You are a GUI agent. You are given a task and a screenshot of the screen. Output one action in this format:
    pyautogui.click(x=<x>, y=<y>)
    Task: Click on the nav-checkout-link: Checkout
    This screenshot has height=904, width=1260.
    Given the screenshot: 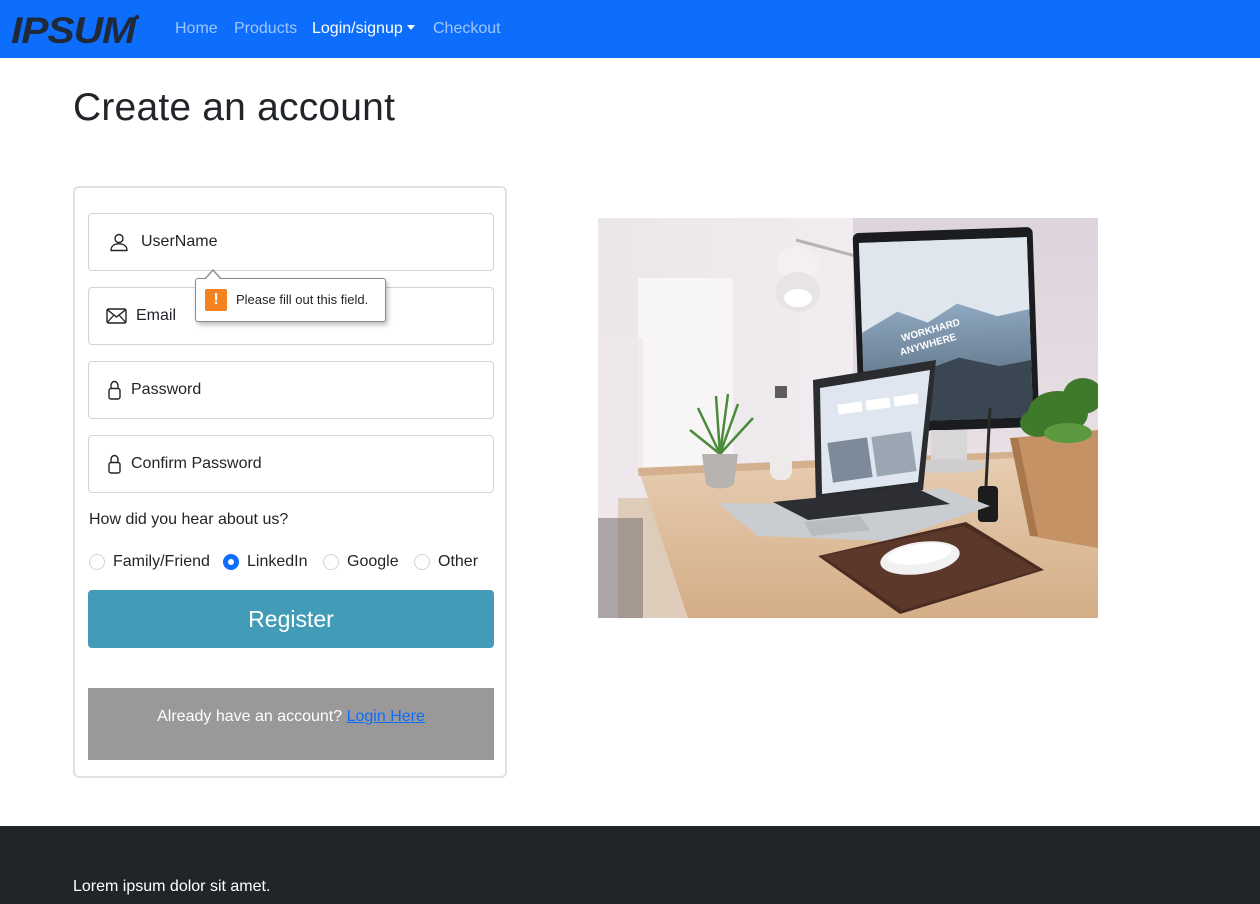 What is the action you would take?
    pyautogui.click(x=467, y=29)
    